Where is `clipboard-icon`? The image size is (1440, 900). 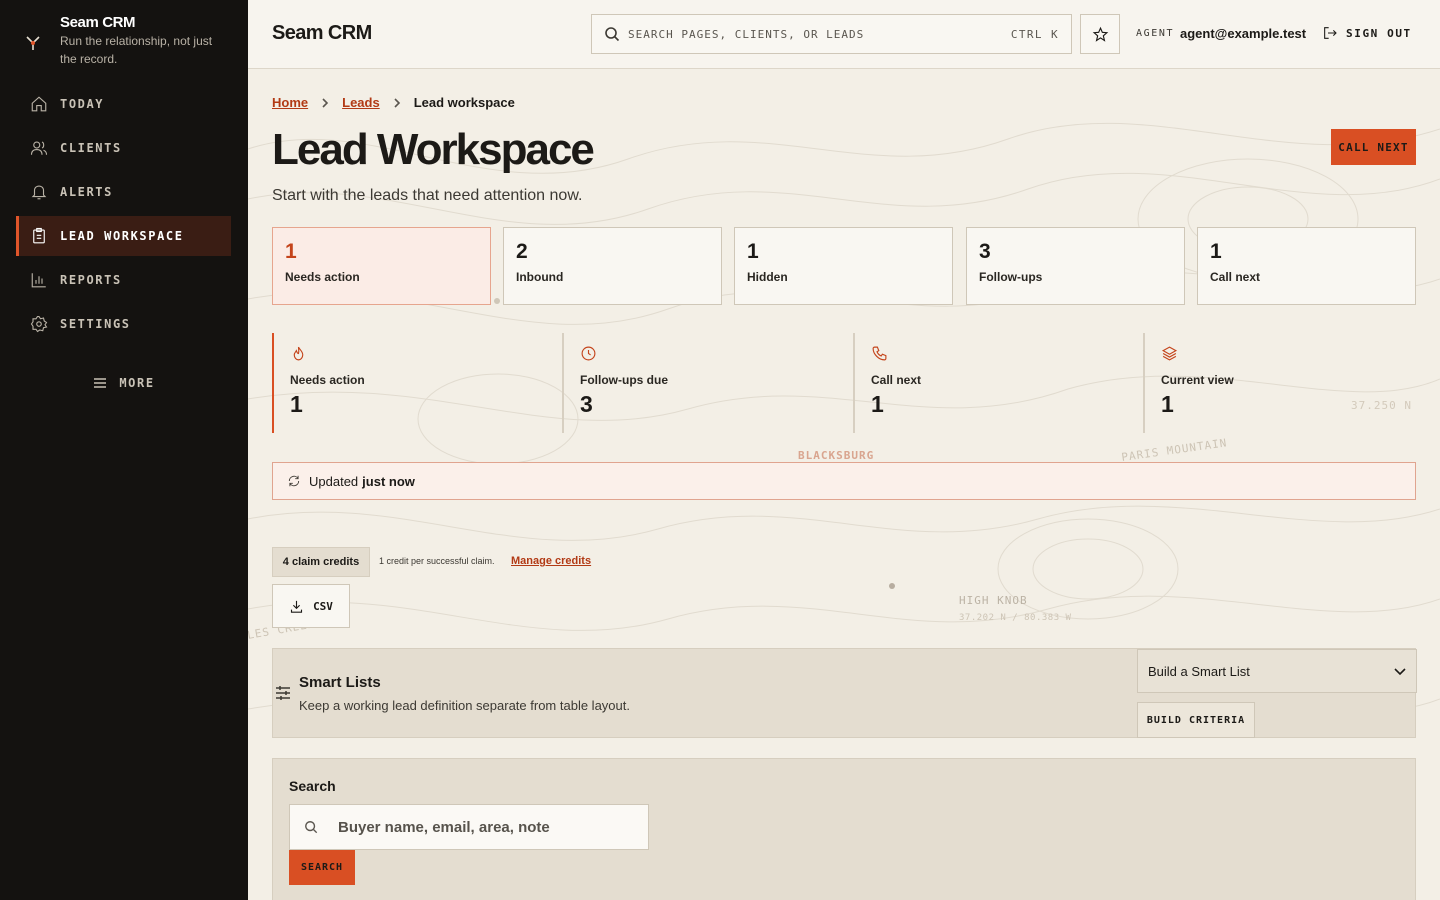 clipboard-icon is located at coordinates (39, 235).